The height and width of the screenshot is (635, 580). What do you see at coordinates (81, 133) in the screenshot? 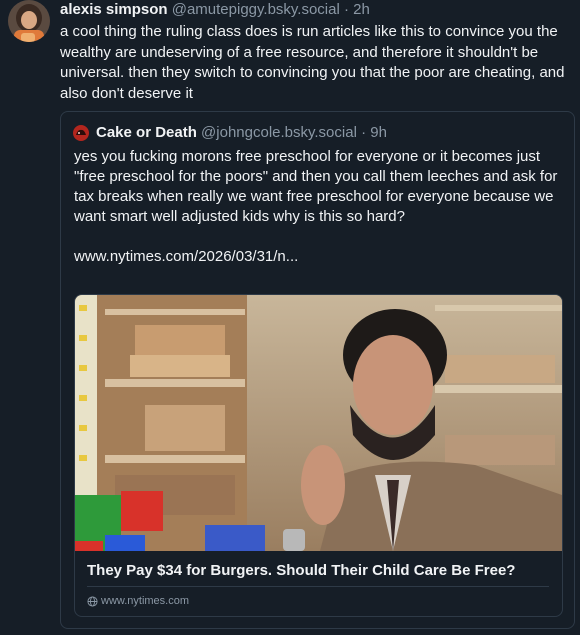
I see `cake-avatar-icon` at bounding box center [81, 133].